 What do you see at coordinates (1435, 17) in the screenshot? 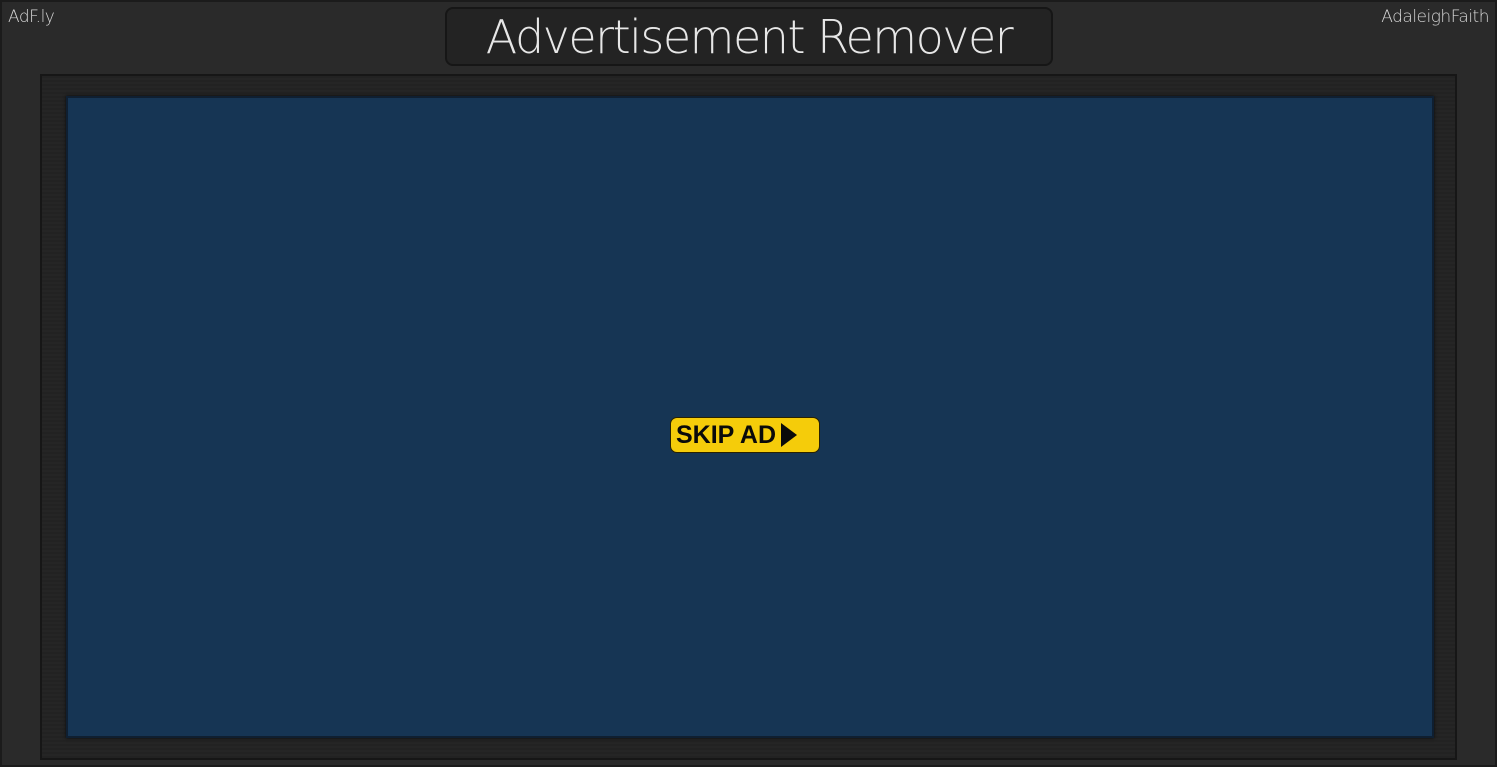
I see `author-label: AdaleighFaith` at bounding box center [1435, 17].